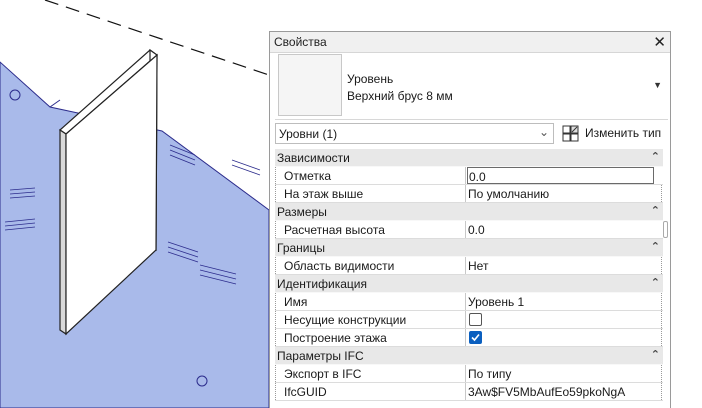  What do you see at coordinates (665, 229) in the screenshot?
I see `scrollbar-thumb` at bounding box center [665, 229].